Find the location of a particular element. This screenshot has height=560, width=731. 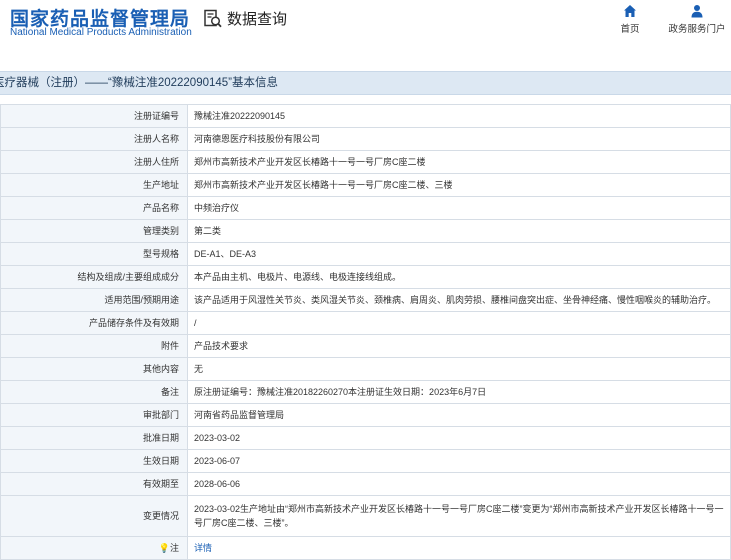

table-row: 产品储存条件及有效期 / is located at coordinates (365, 323).